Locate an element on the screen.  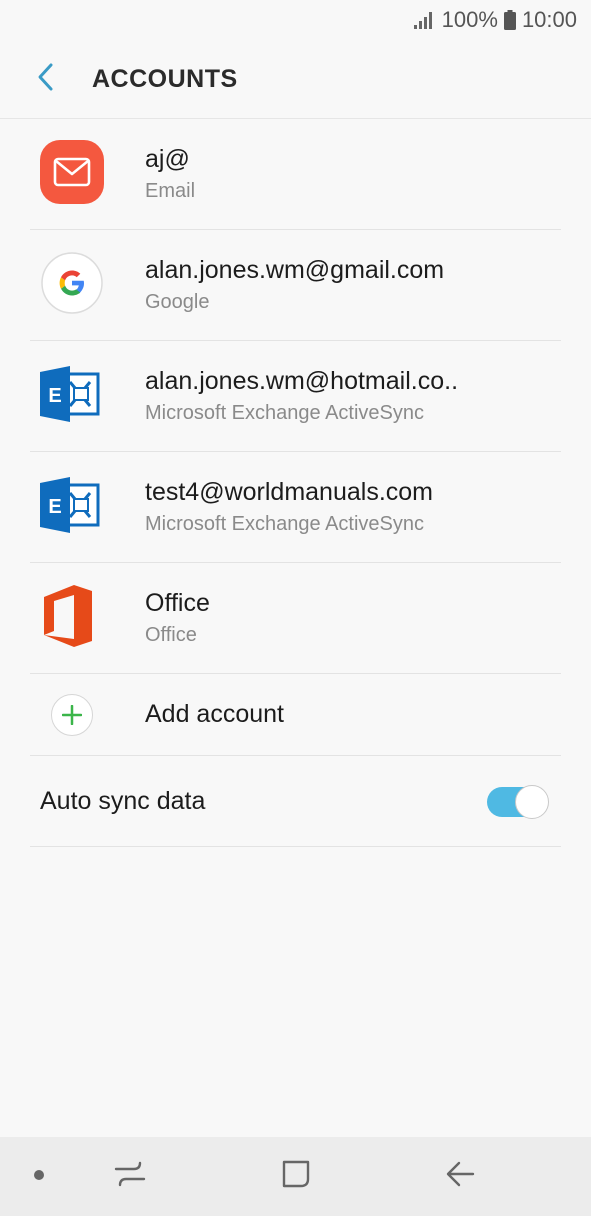
account-row-office: Office Office is located at coordinates (295, 618).